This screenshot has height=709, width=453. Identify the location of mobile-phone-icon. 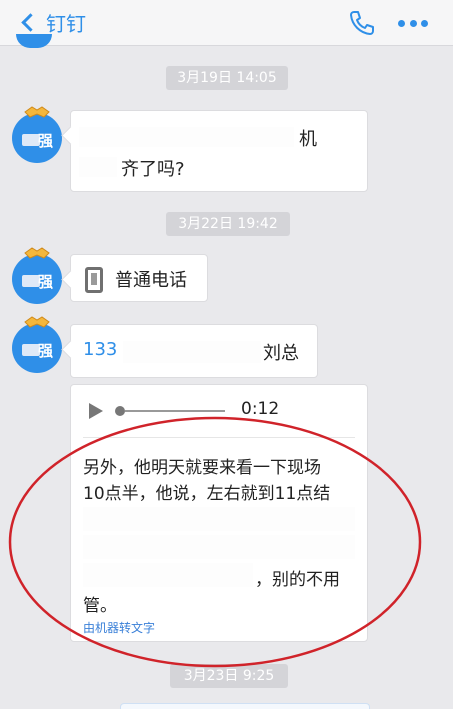
(94, 280).